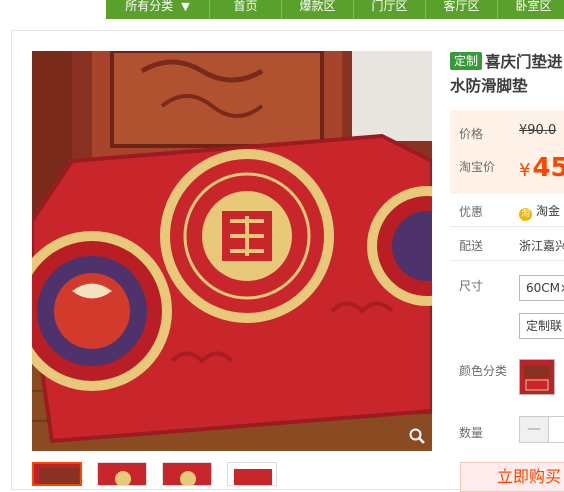 Image resolution: width=564 pixels, height=492 pixels. I want to click on color-label: 颜色分类, so click(483, 371).